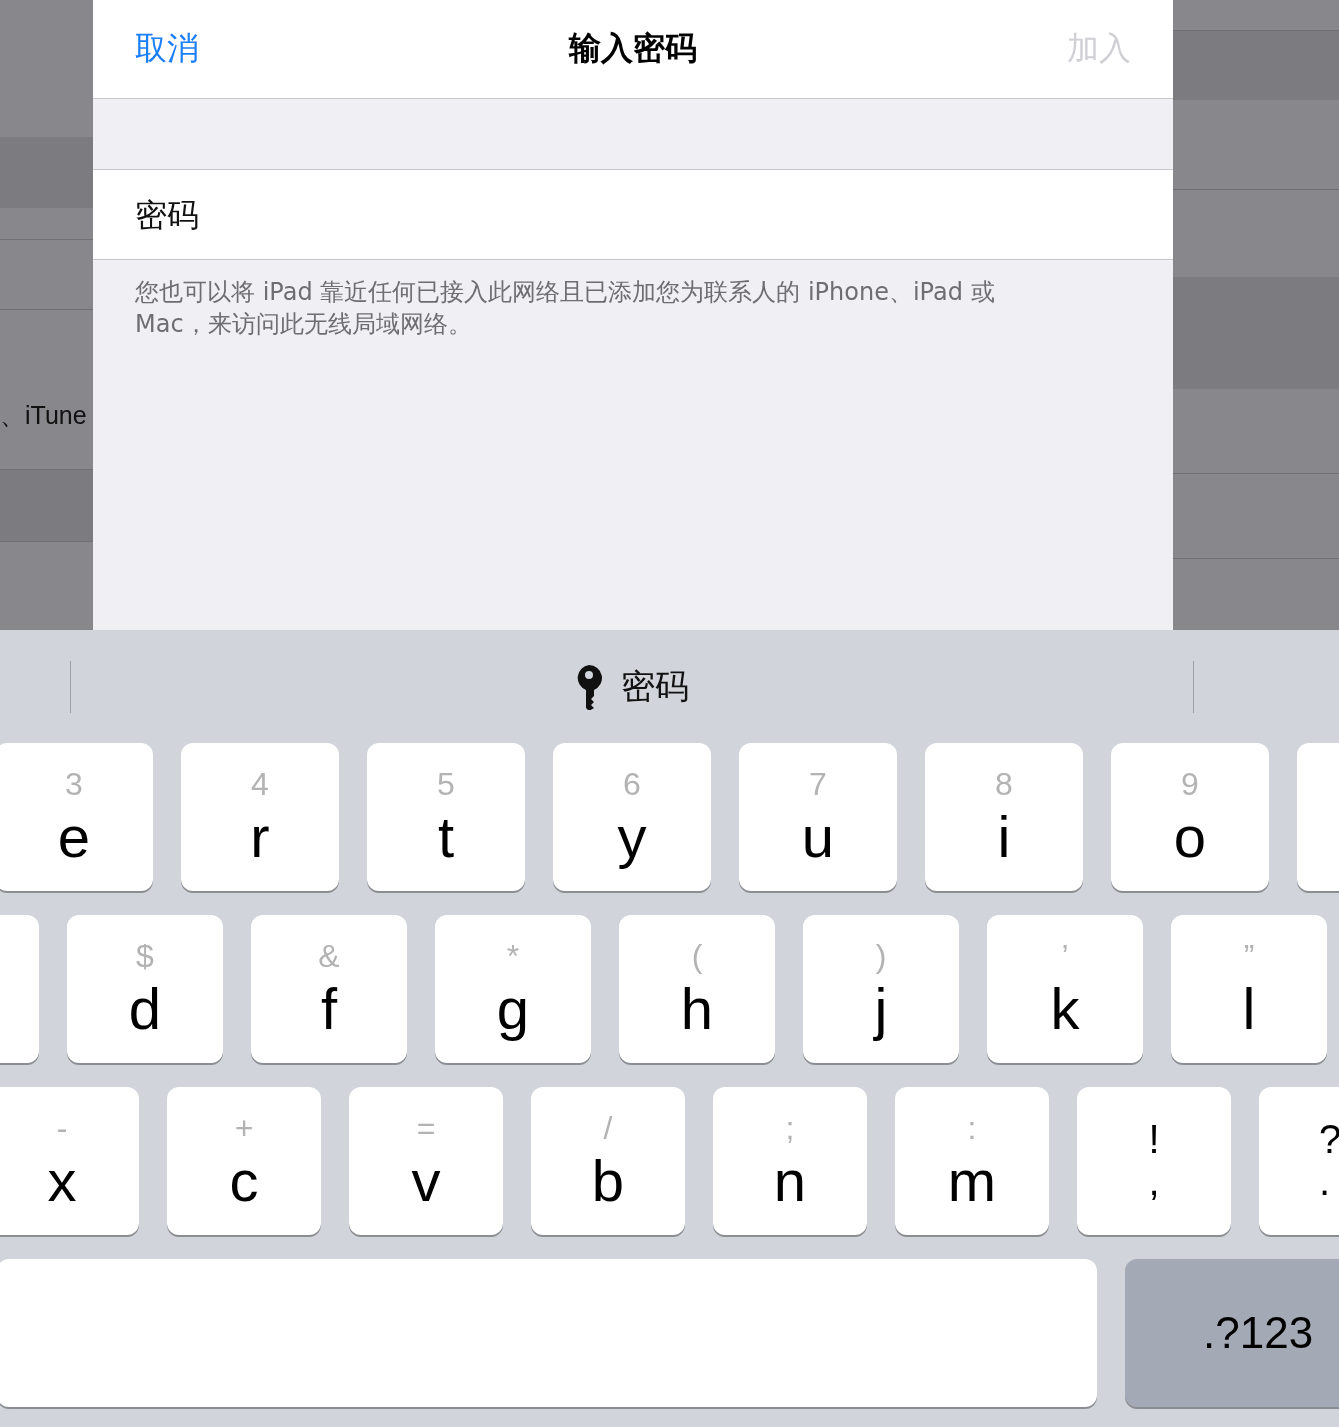 The height and width of the screenshot is (1427, 1339). What do you see at coordinates (1004, 817) in the screenshot?
I see `letter-key: 8 i` at bounding box center [1004, 817].